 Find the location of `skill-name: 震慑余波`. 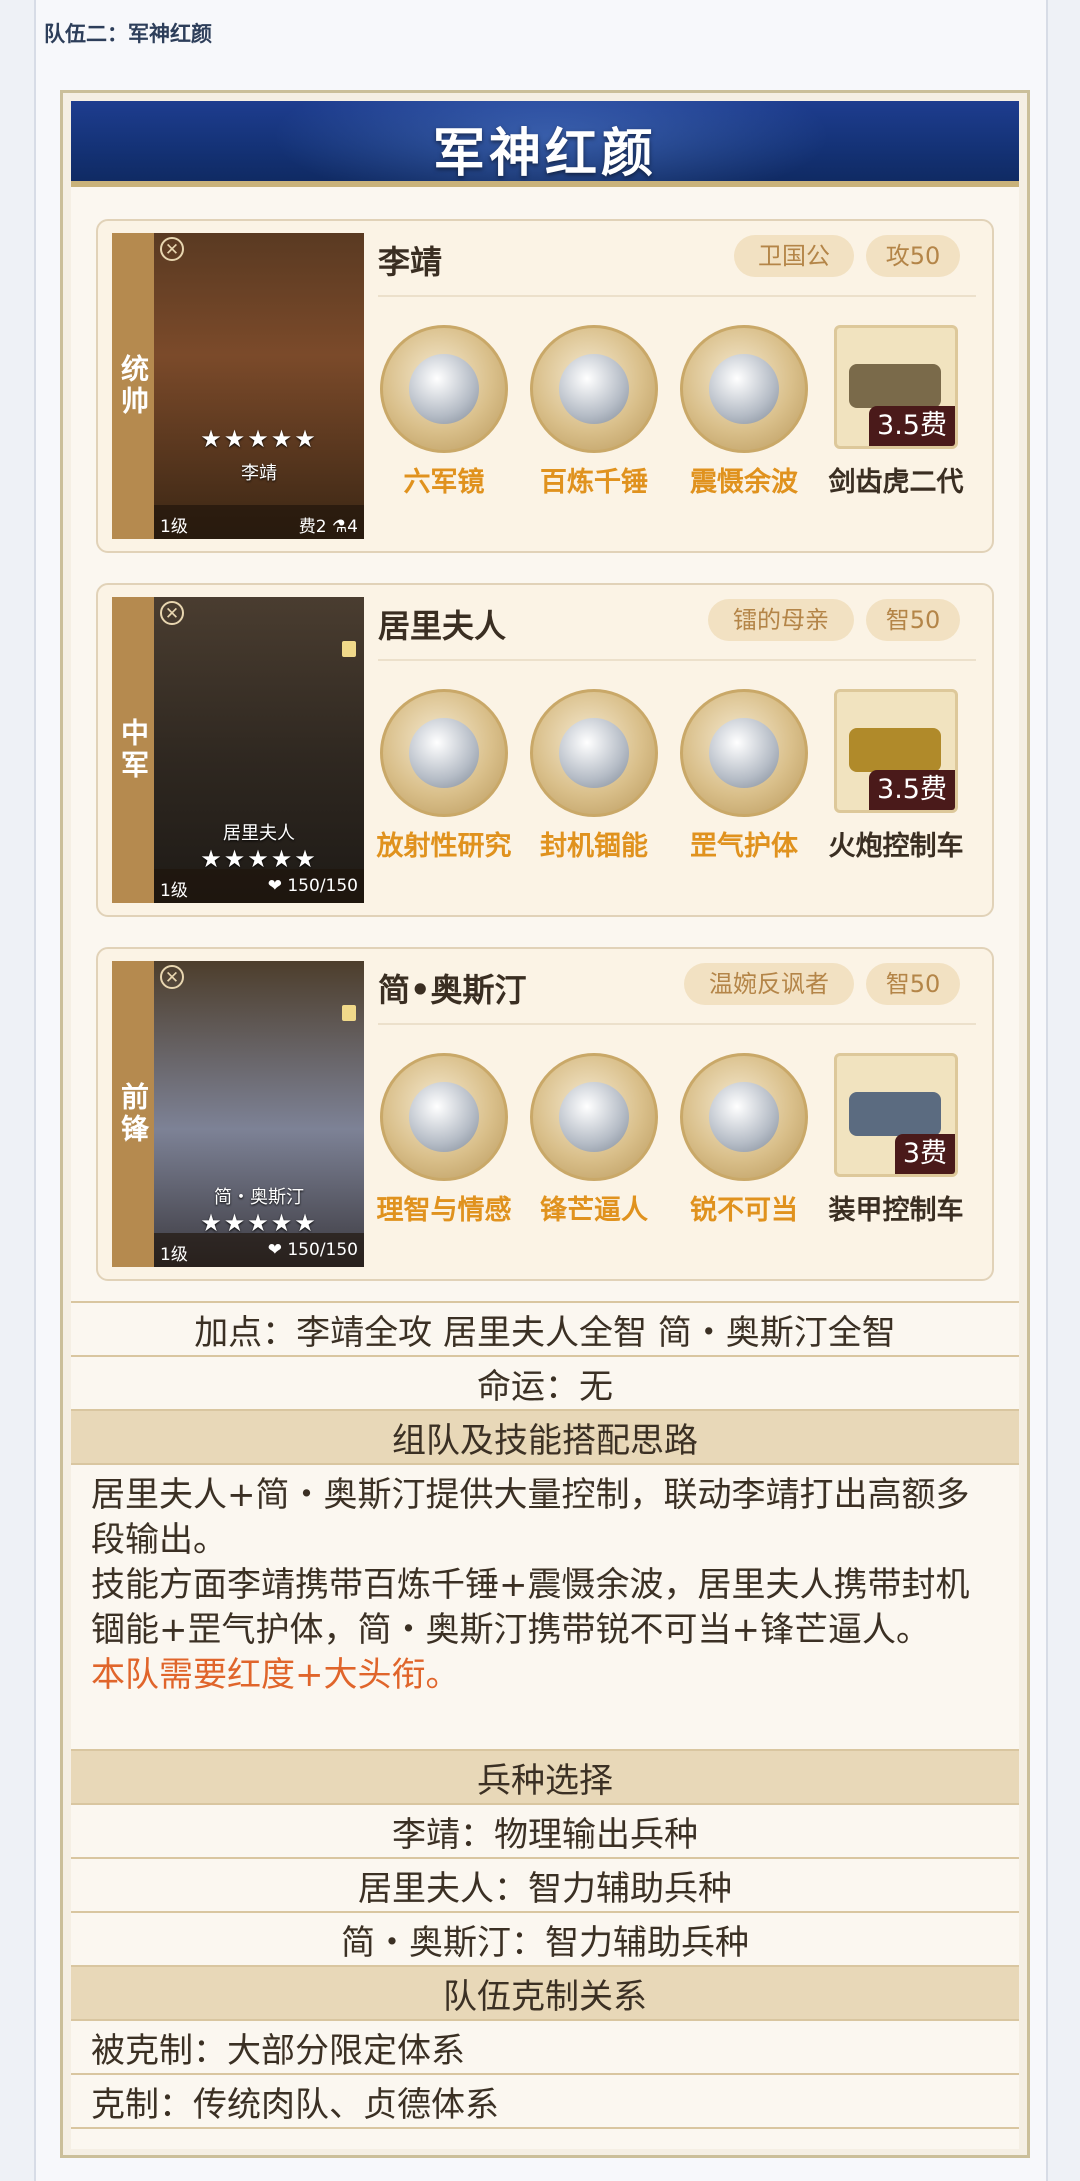

skill-name: 震慑余波 is located at coordinates (744, 482).